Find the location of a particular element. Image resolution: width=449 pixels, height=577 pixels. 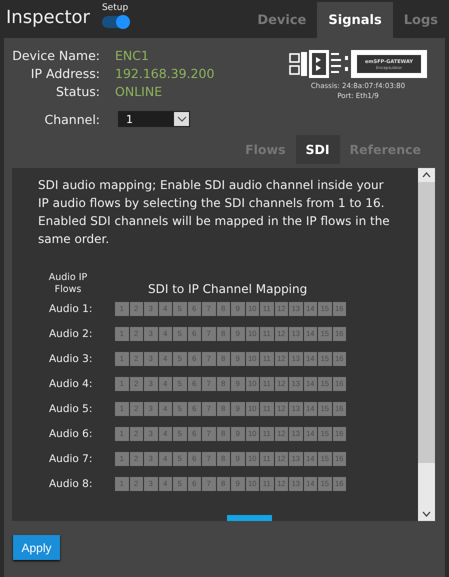

tab: Logs is located at coordinates (420, 20).